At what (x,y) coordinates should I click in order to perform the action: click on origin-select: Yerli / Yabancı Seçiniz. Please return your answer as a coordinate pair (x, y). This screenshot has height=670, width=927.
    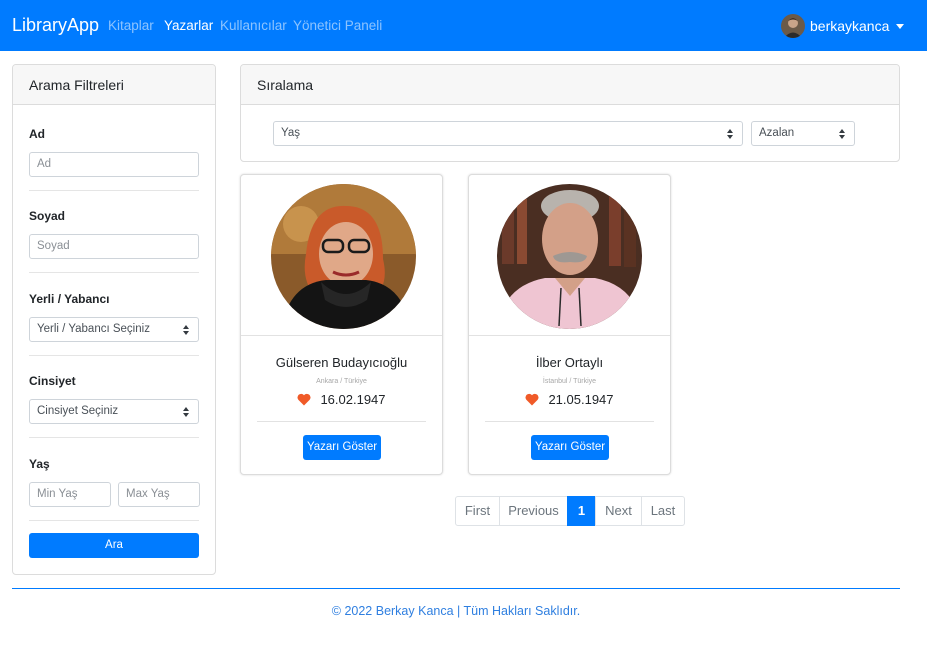
    Looking at the image, I should click on (114, 329).